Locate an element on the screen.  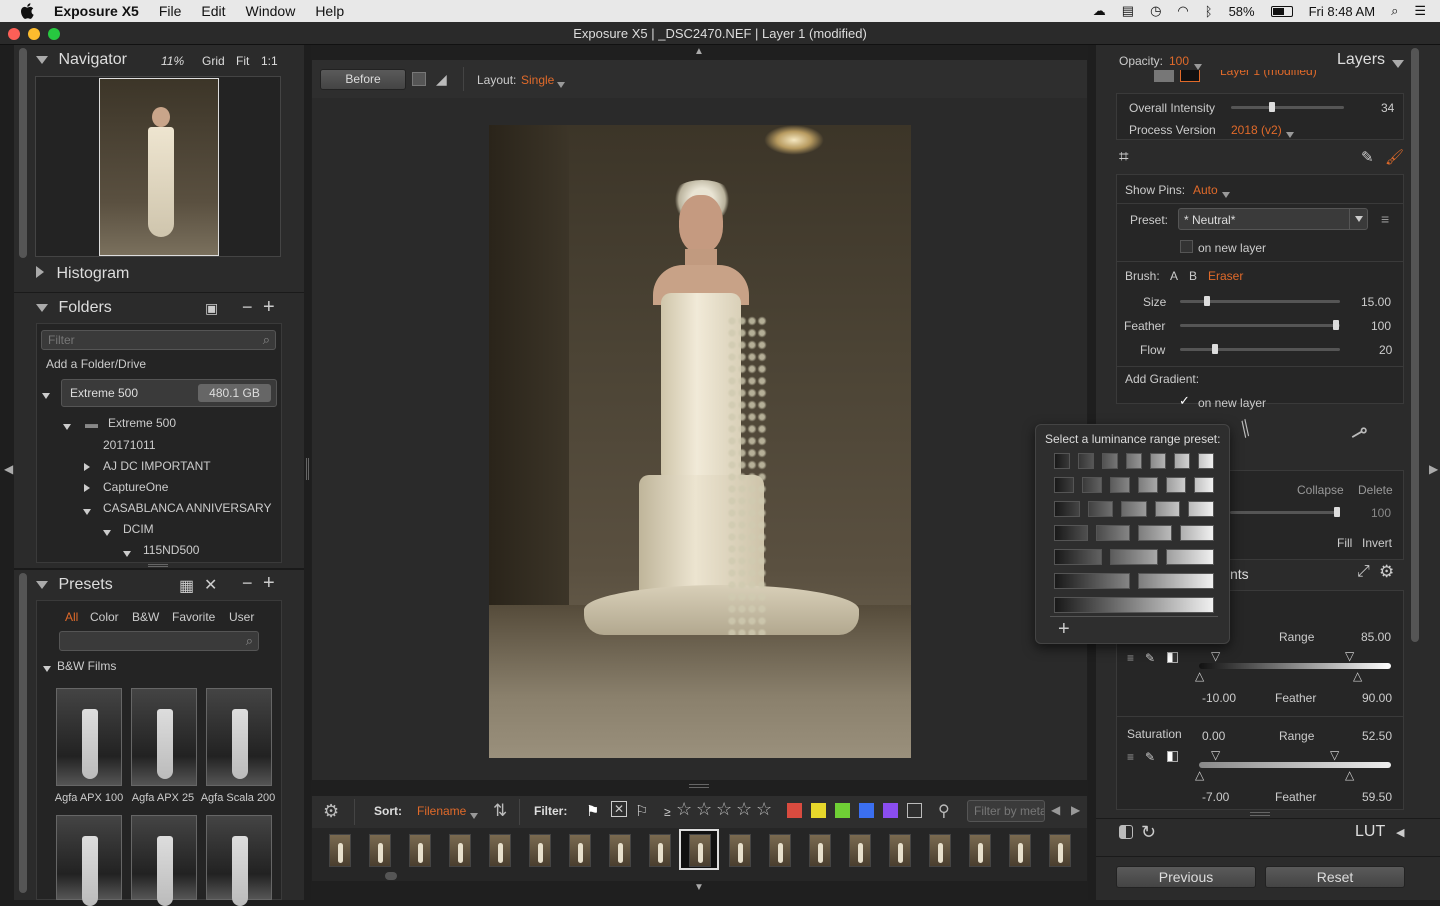
chevron-left-icon: ◀ is located at coordinates (1400, 832).